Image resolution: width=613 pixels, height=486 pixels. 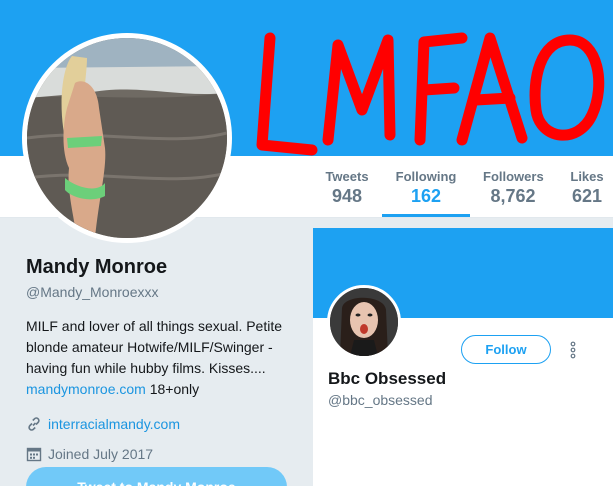 I want to click on stat-followers-label: Followers, so click(x=513, y=176).